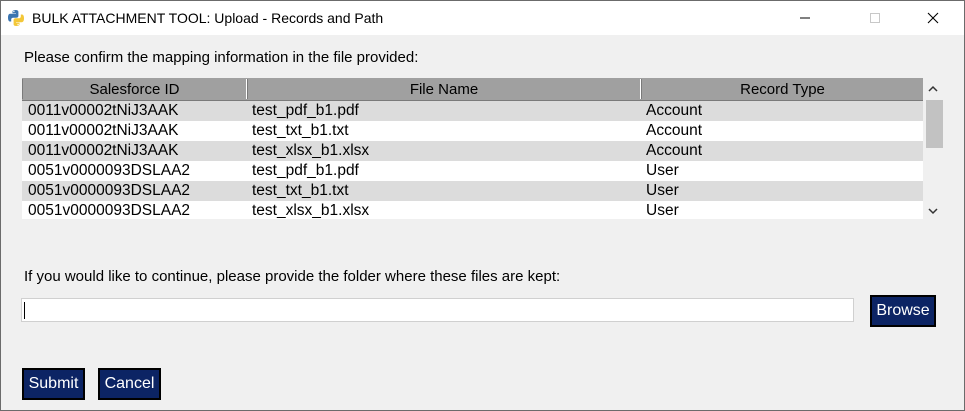 The image size is (965, 411). Describe the element at coordinates (903, 311) in the screenshot. I see `browse-button: Browse` at that location.